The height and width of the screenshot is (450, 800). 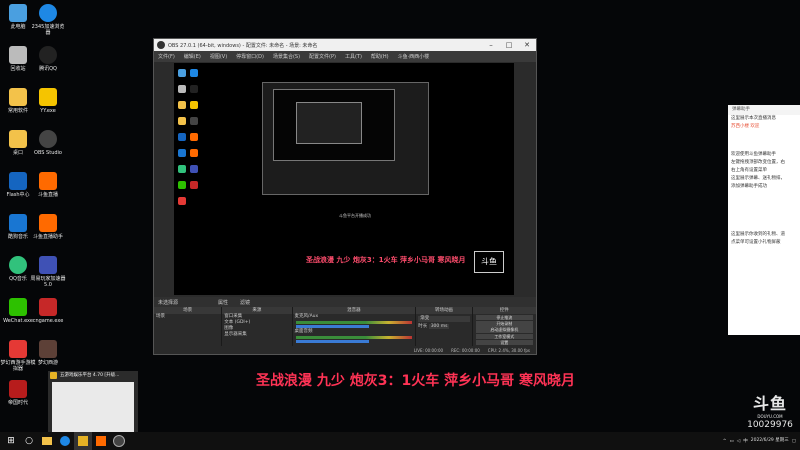 I want to click on start-recording-button: 开始录制, so click(x=504, y=324).